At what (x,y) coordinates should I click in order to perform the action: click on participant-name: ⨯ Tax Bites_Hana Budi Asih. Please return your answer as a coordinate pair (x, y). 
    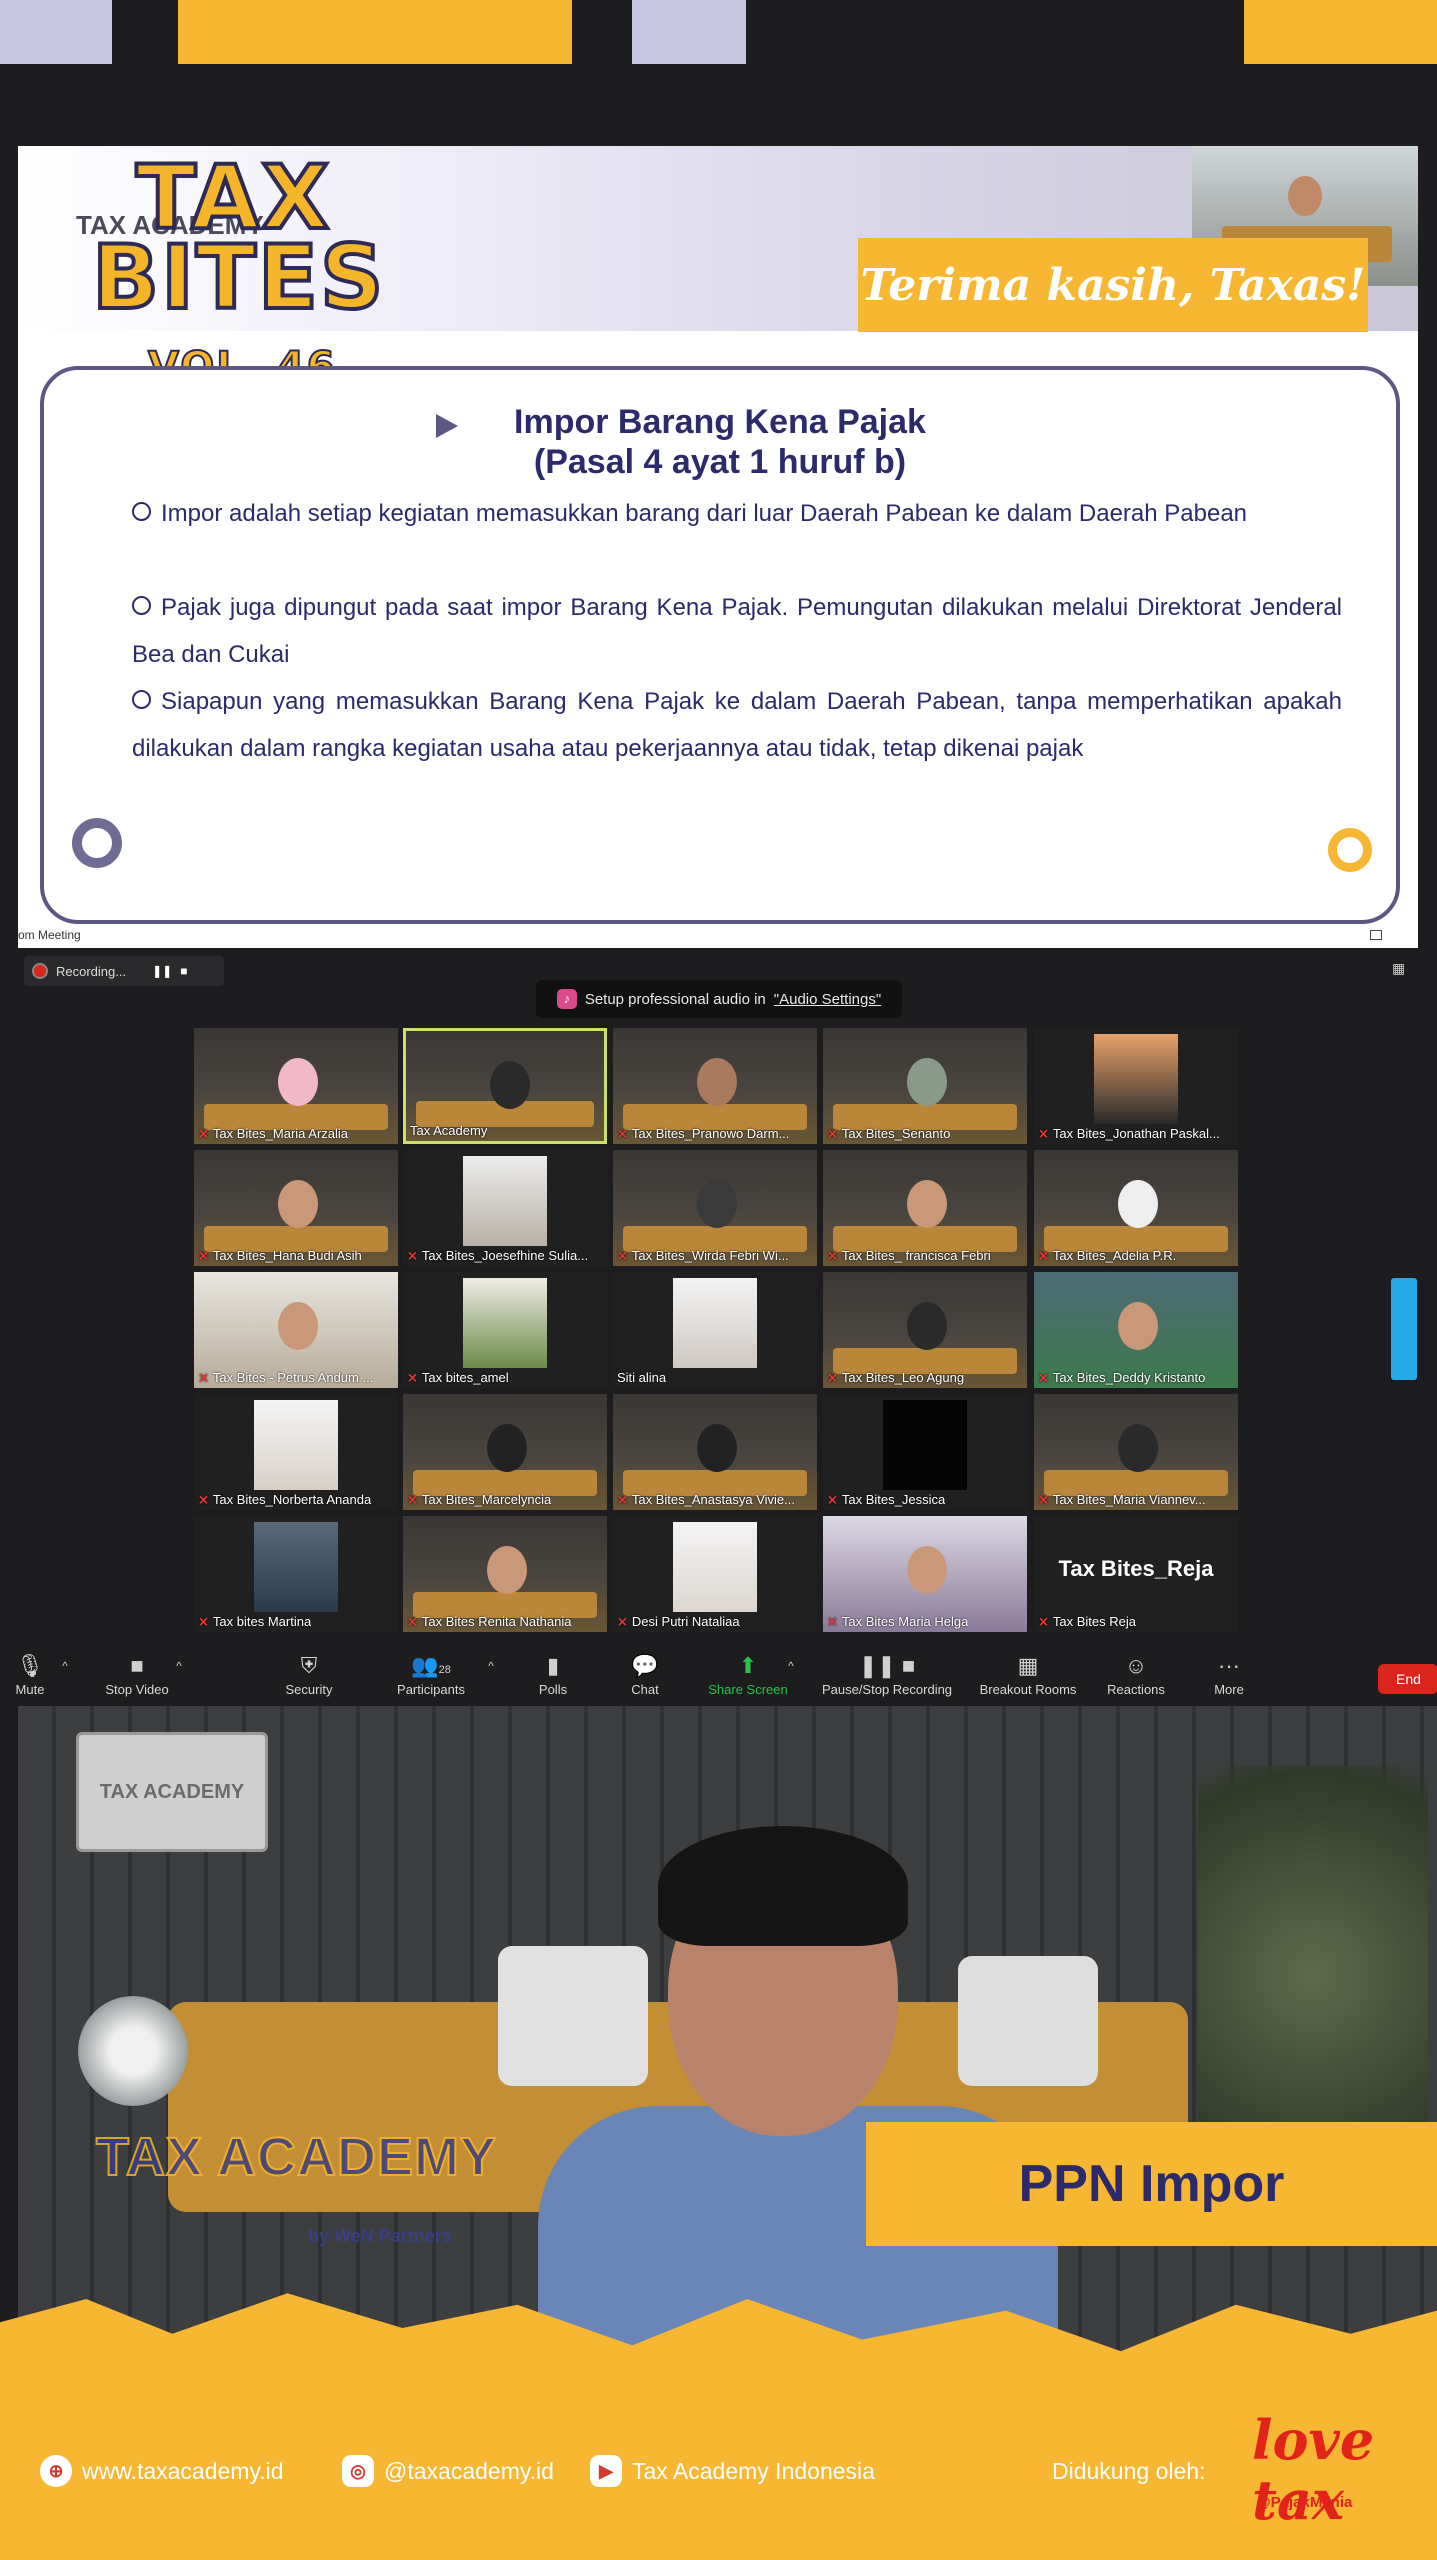
    Looking at the image, I should click on (278, 1256).